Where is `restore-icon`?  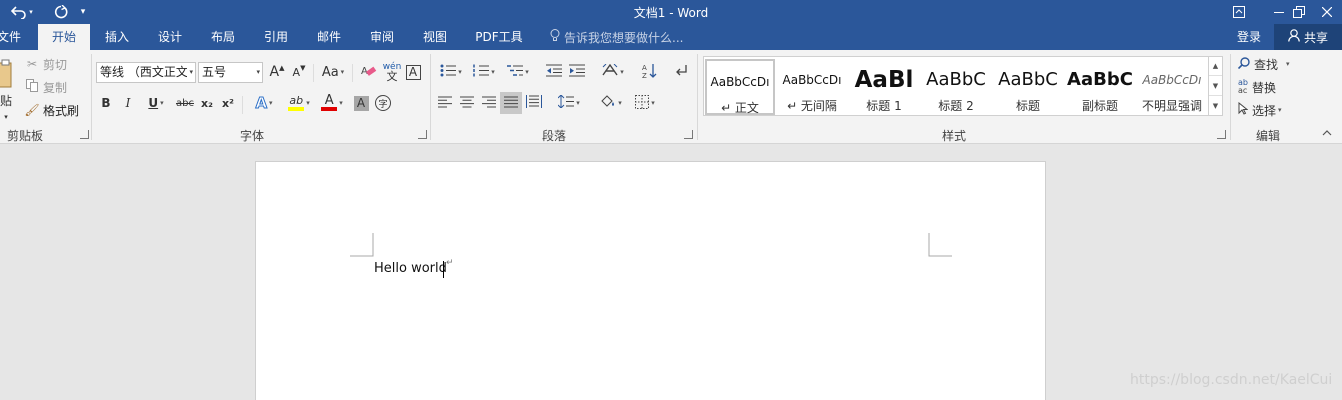 restore-icon is located at coordinates (1299, 12).